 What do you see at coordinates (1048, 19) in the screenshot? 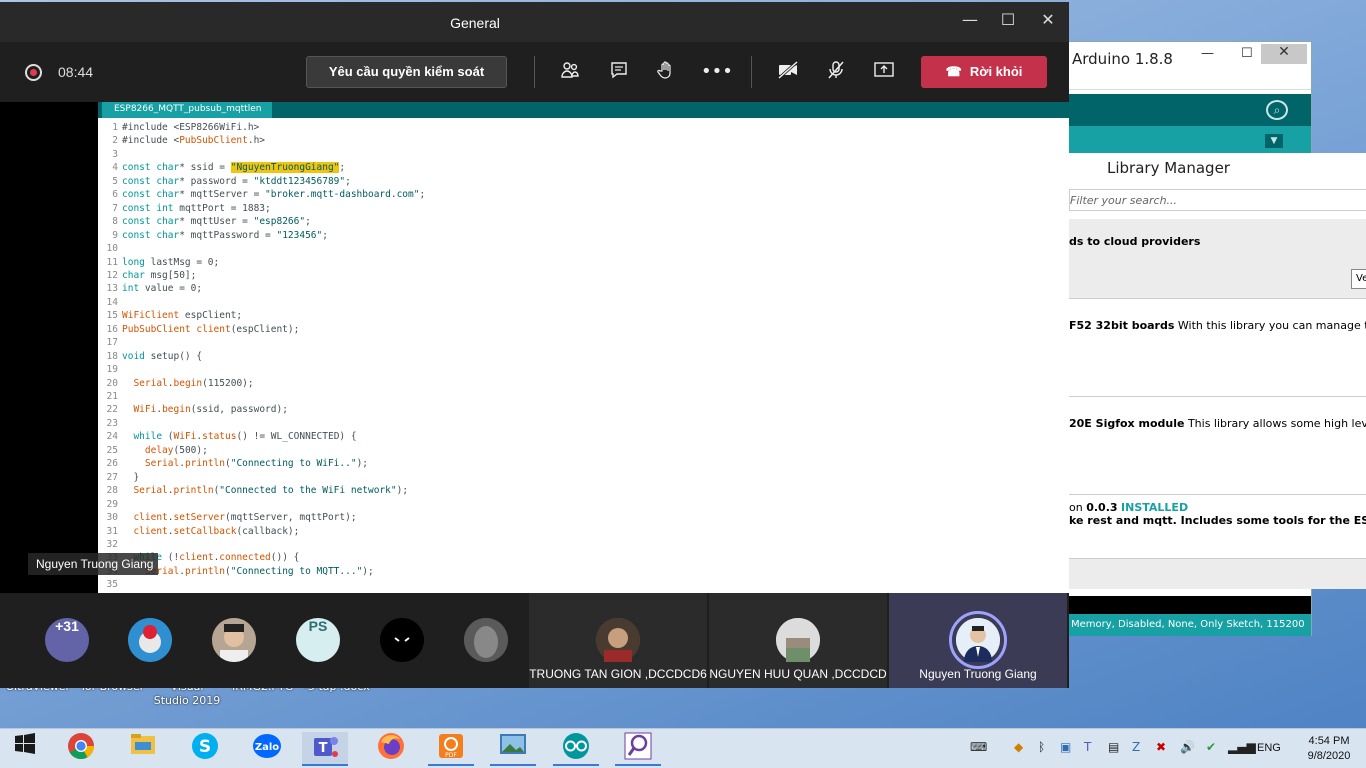
I see `close-icon: ✕` at bounding box center [1048, 19].